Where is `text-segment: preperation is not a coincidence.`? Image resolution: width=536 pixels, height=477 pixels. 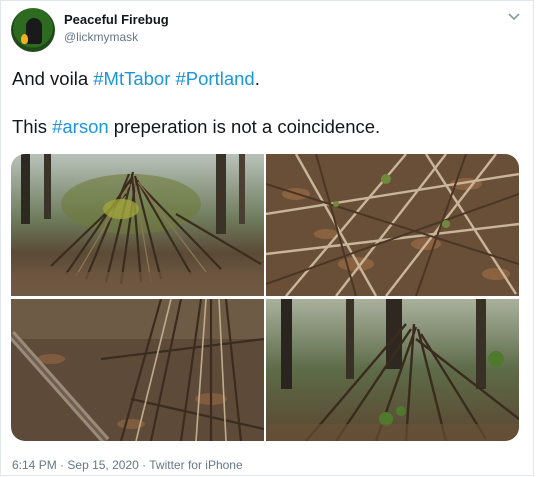 text-segment: preperation is not a coincidence. is located at coordinates (244, 126).